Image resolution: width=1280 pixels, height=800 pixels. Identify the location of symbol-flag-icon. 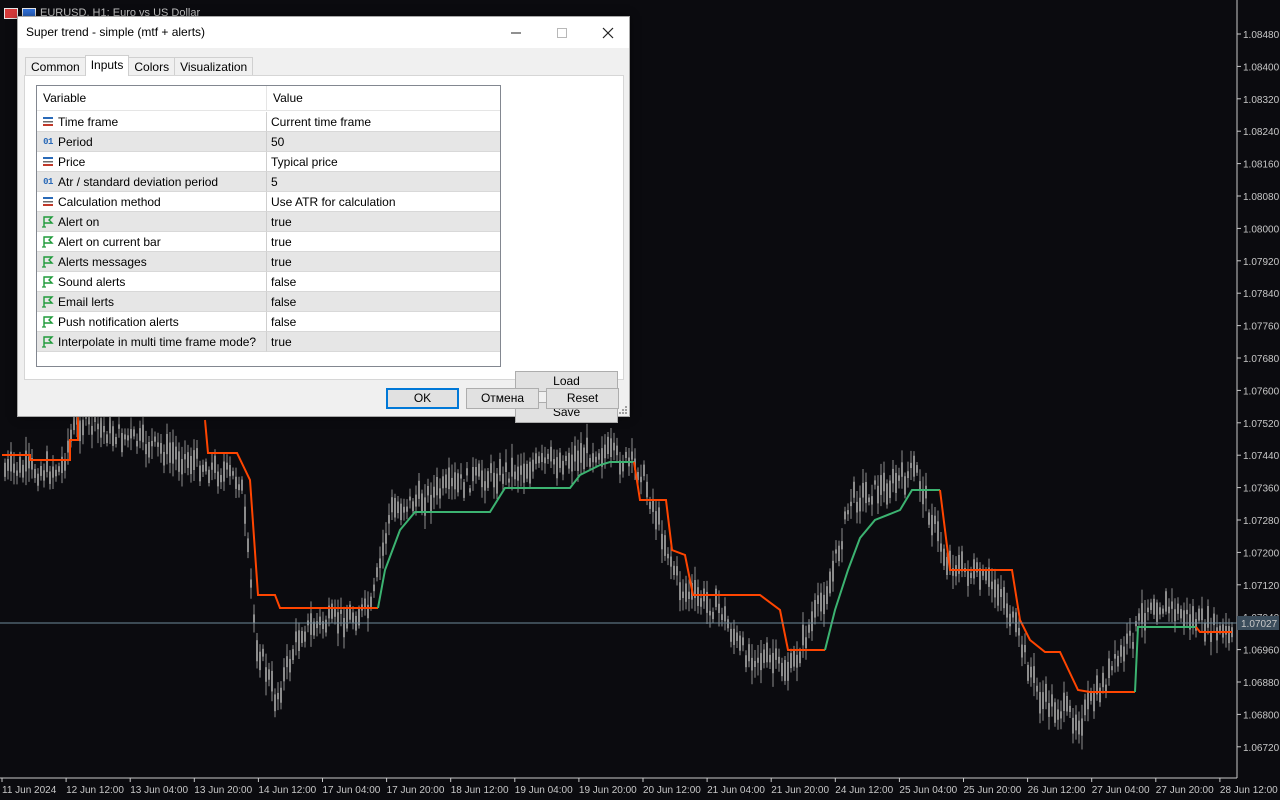
(11, 13).